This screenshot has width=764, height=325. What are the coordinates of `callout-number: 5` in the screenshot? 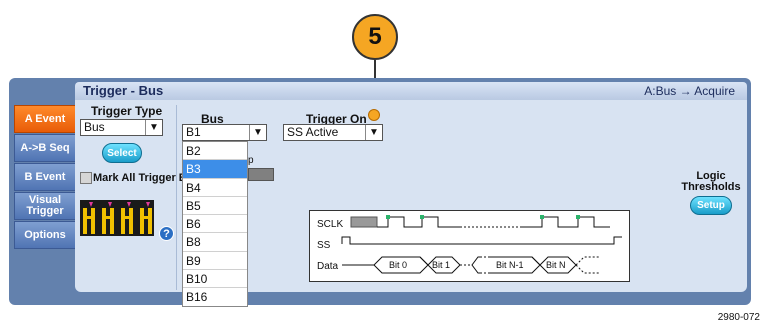 It's located at (375, 37).